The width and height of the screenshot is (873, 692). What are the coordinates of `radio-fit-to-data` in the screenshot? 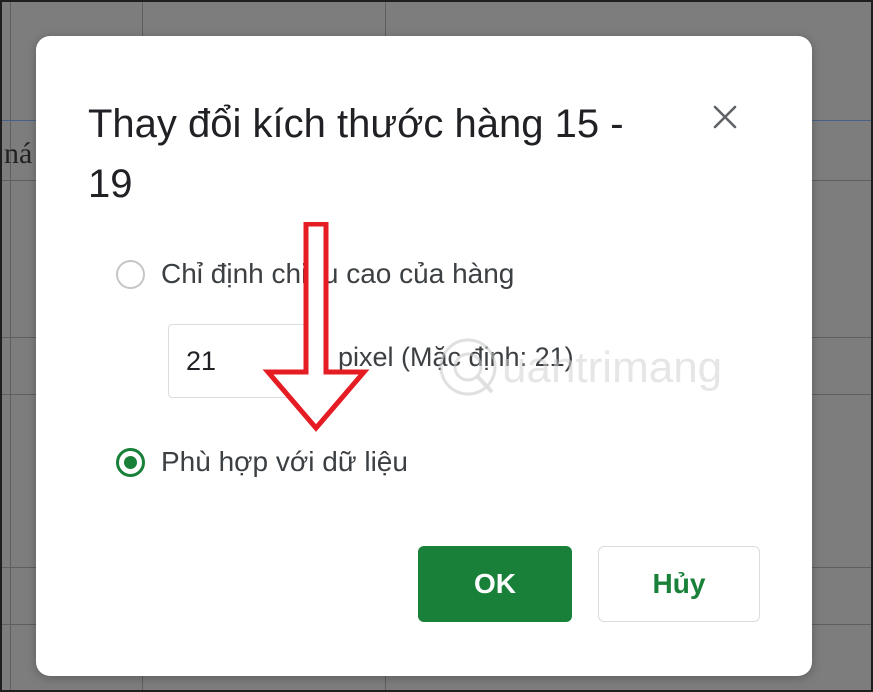 It's located at (130, 462).